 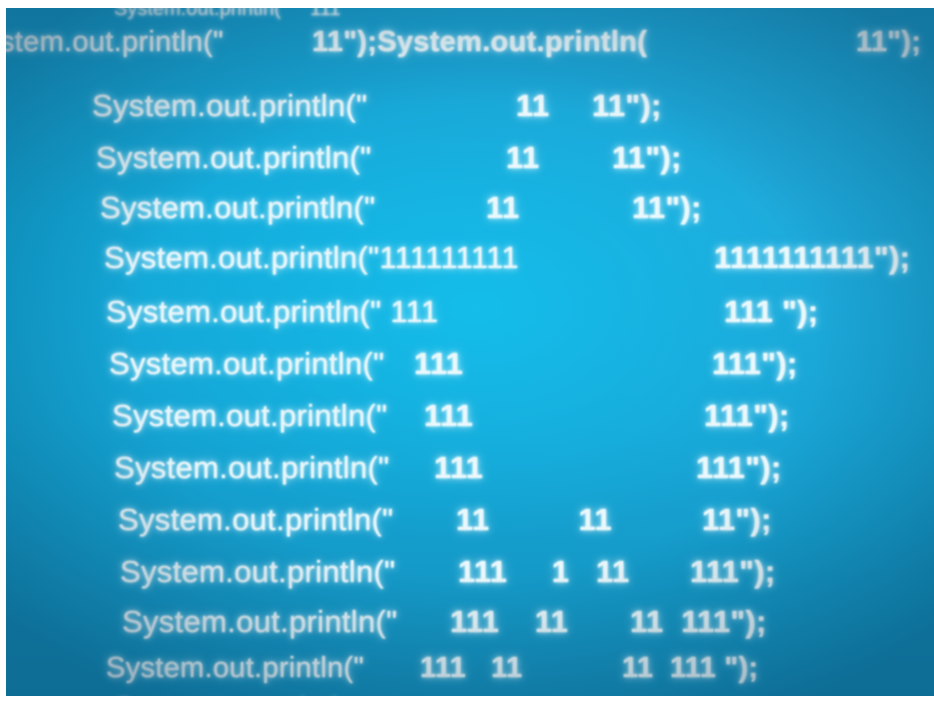 What do you see at coordinates (771, 311) in the screenshot?
I see `code-line-tail: 111 ");` at bounding box center [771, 311].